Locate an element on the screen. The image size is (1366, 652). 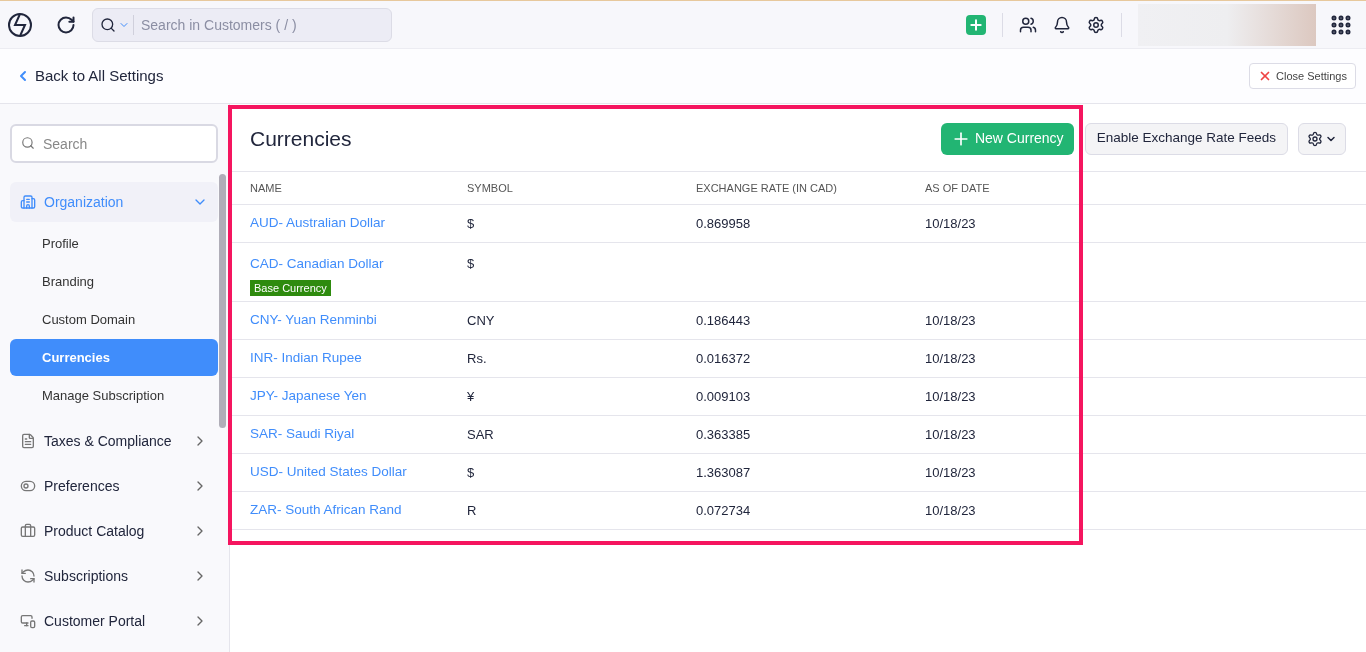
page-title: Currencies is located at coordinates (301, 138).